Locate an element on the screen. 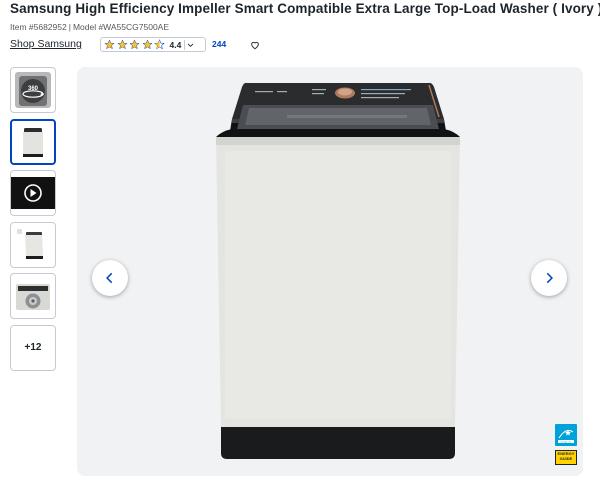  washer-top-image is located at coordinates (33, 297).